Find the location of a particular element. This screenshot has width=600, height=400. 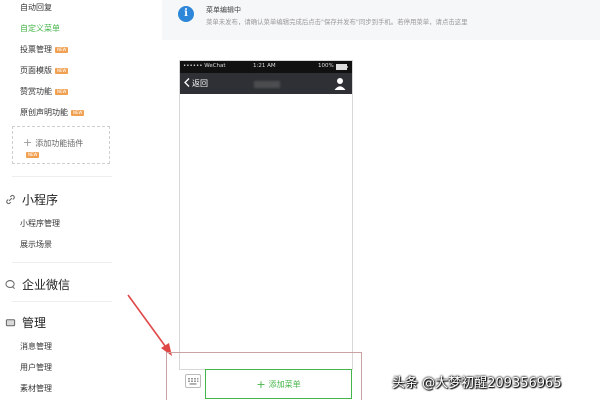

sidebar-item-label: 页面模版 is located at coordinates (36, 70).